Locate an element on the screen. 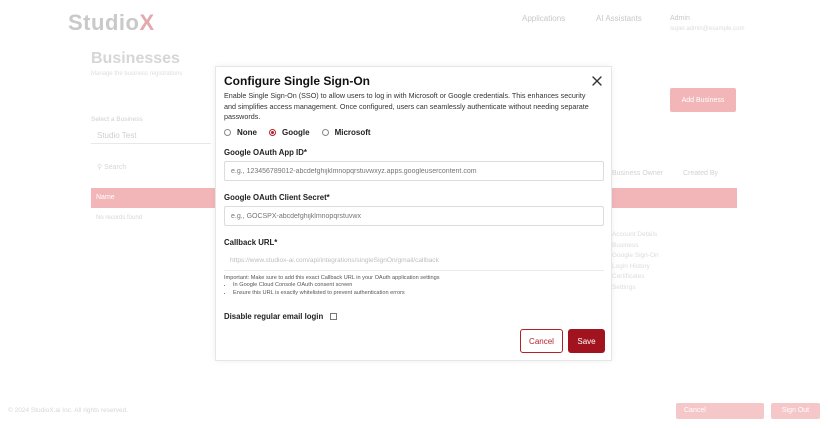 The height and width of the screenshot is (428, 828). account-menu: Admin super.admin@example.com is located at coordinates (707, 24).